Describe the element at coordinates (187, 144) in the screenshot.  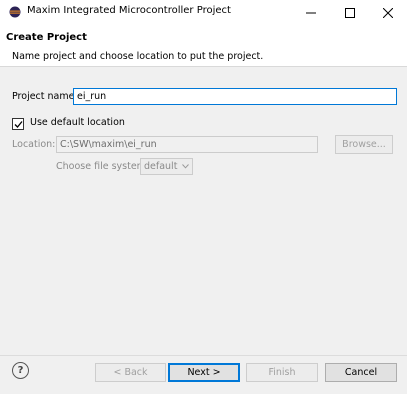
I see `location-input` at that location.